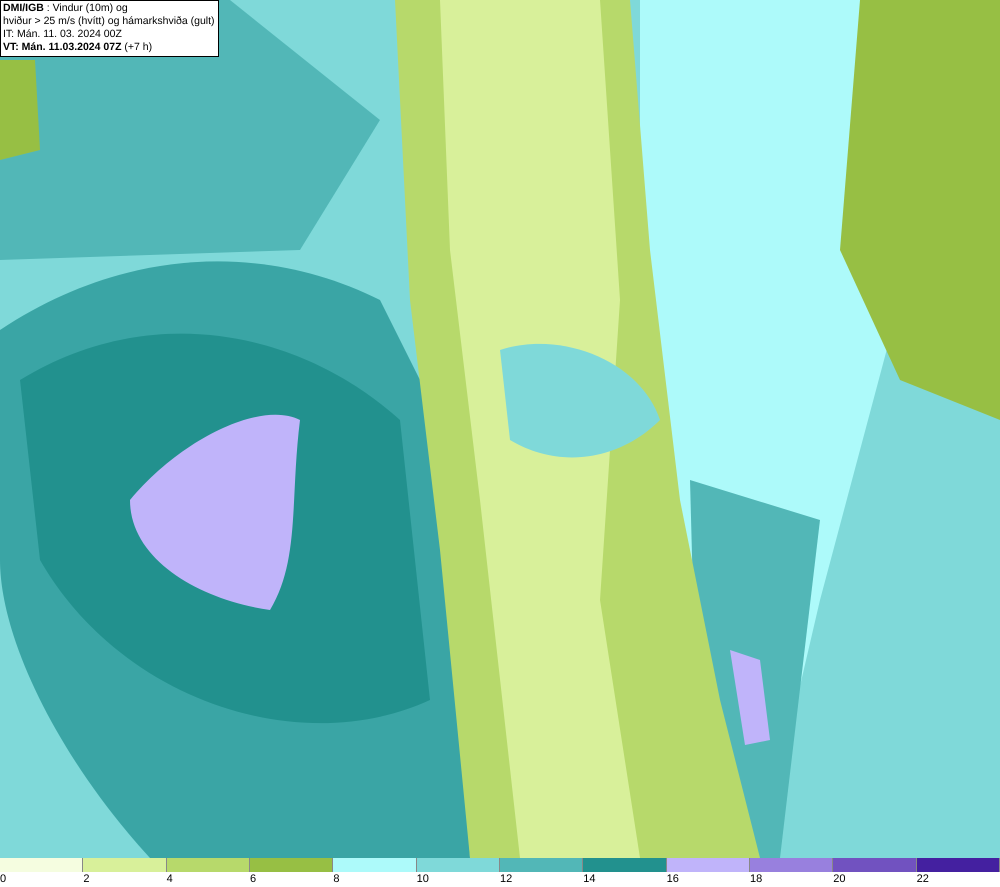 The height and width of the screenshot is (887, 1000). I want to click on legend-label: 6, so click(253, 879).